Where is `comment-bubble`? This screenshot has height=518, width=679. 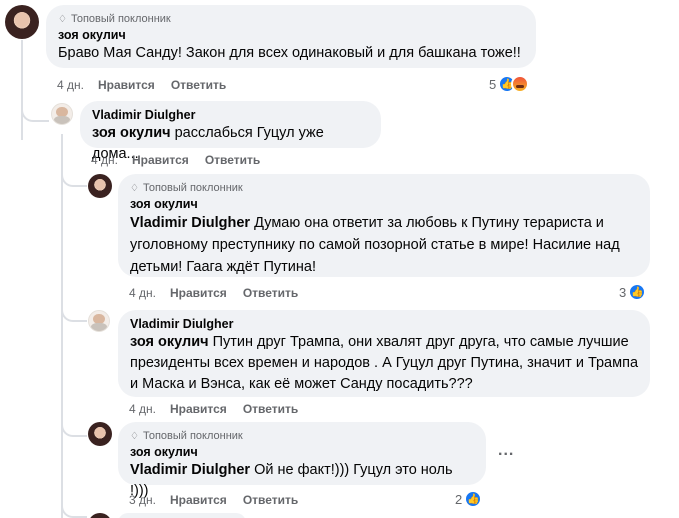 comment-bubble is located at coordinates (182, 515).